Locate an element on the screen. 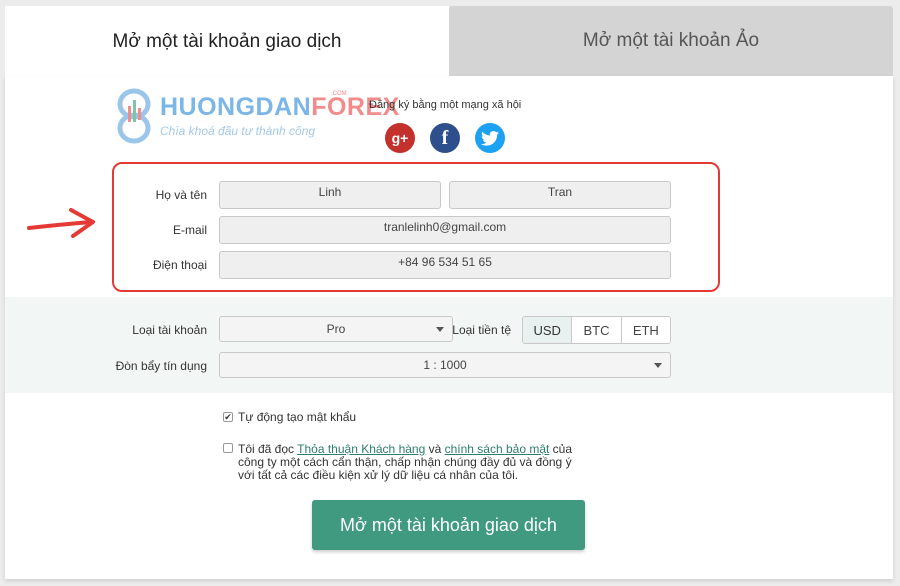 The image size is (900, 586). phone-label: Điện thoại is located at coordinates (179, 265).